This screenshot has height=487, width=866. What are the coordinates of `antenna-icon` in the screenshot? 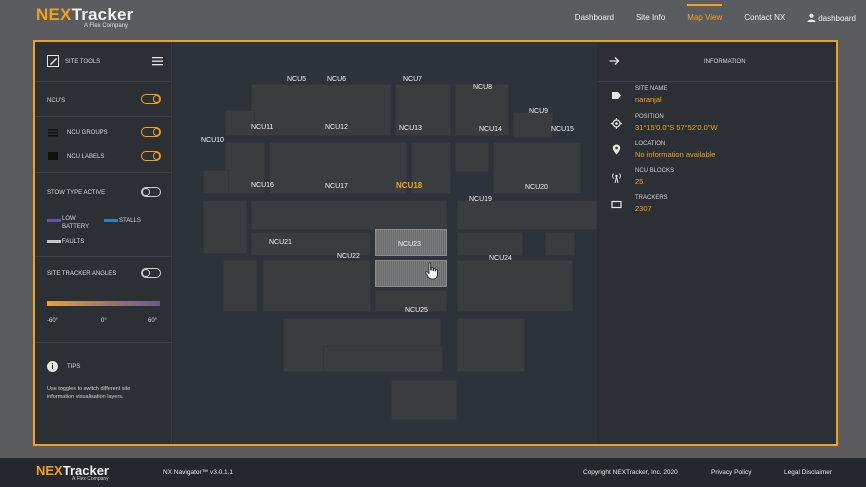 It's located at (616, 178).